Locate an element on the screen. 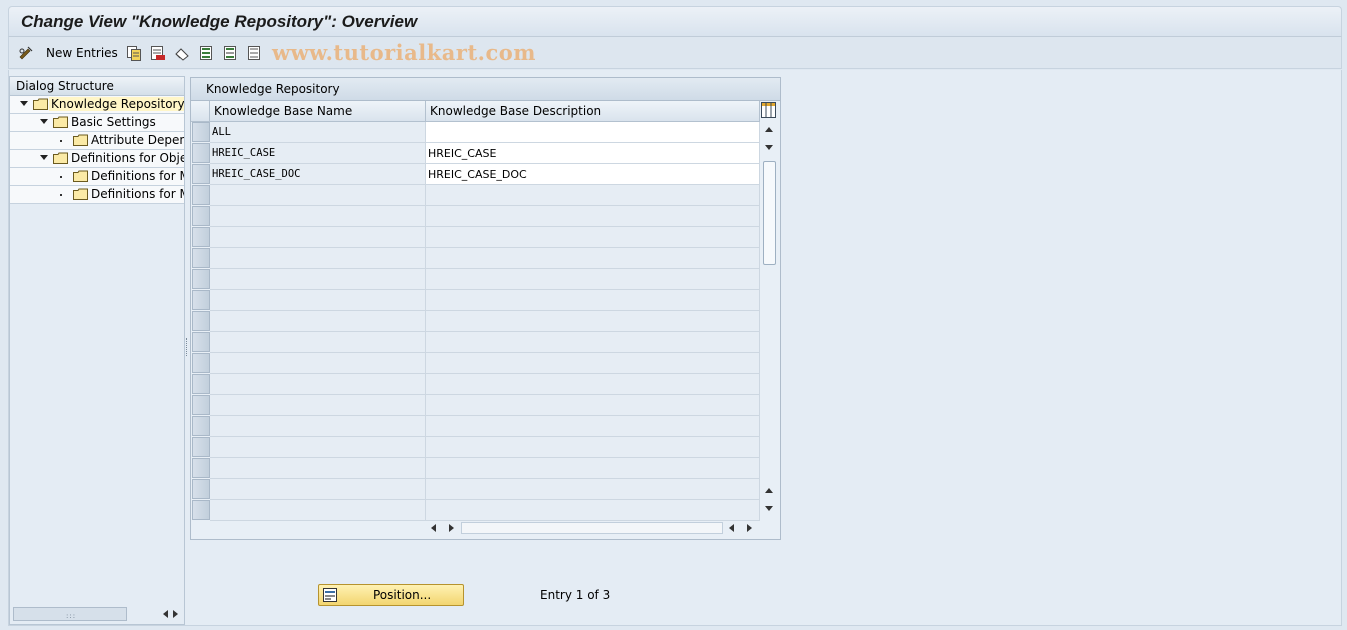 This screenshot has height=630, width=1347. edit-glasses-icon is located at coordinates (26, 53).